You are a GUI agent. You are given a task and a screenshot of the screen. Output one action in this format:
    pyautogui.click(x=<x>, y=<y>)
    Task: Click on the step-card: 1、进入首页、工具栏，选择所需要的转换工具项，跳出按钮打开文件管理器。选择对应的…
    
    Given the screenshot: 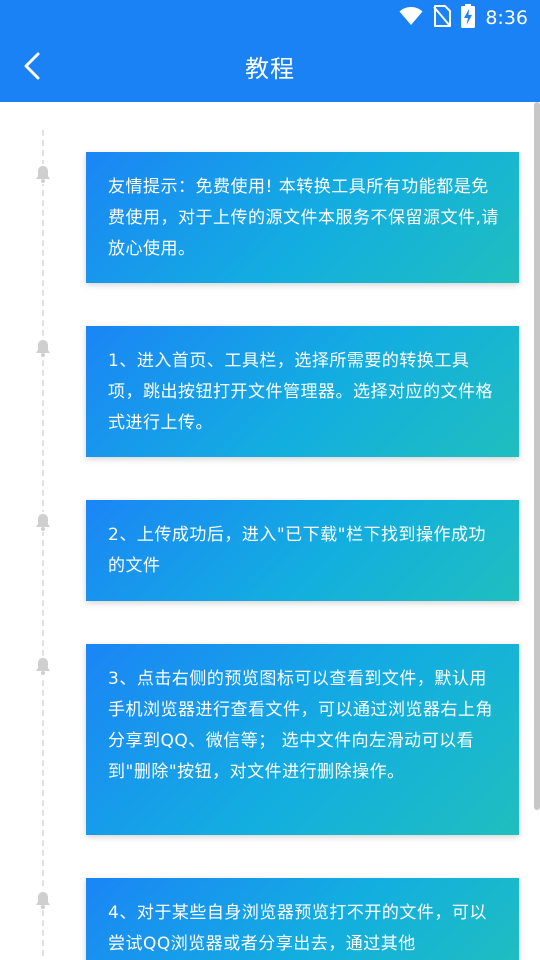 What is the action you would take?
    pyautogui.click(x=302, y=391)
    